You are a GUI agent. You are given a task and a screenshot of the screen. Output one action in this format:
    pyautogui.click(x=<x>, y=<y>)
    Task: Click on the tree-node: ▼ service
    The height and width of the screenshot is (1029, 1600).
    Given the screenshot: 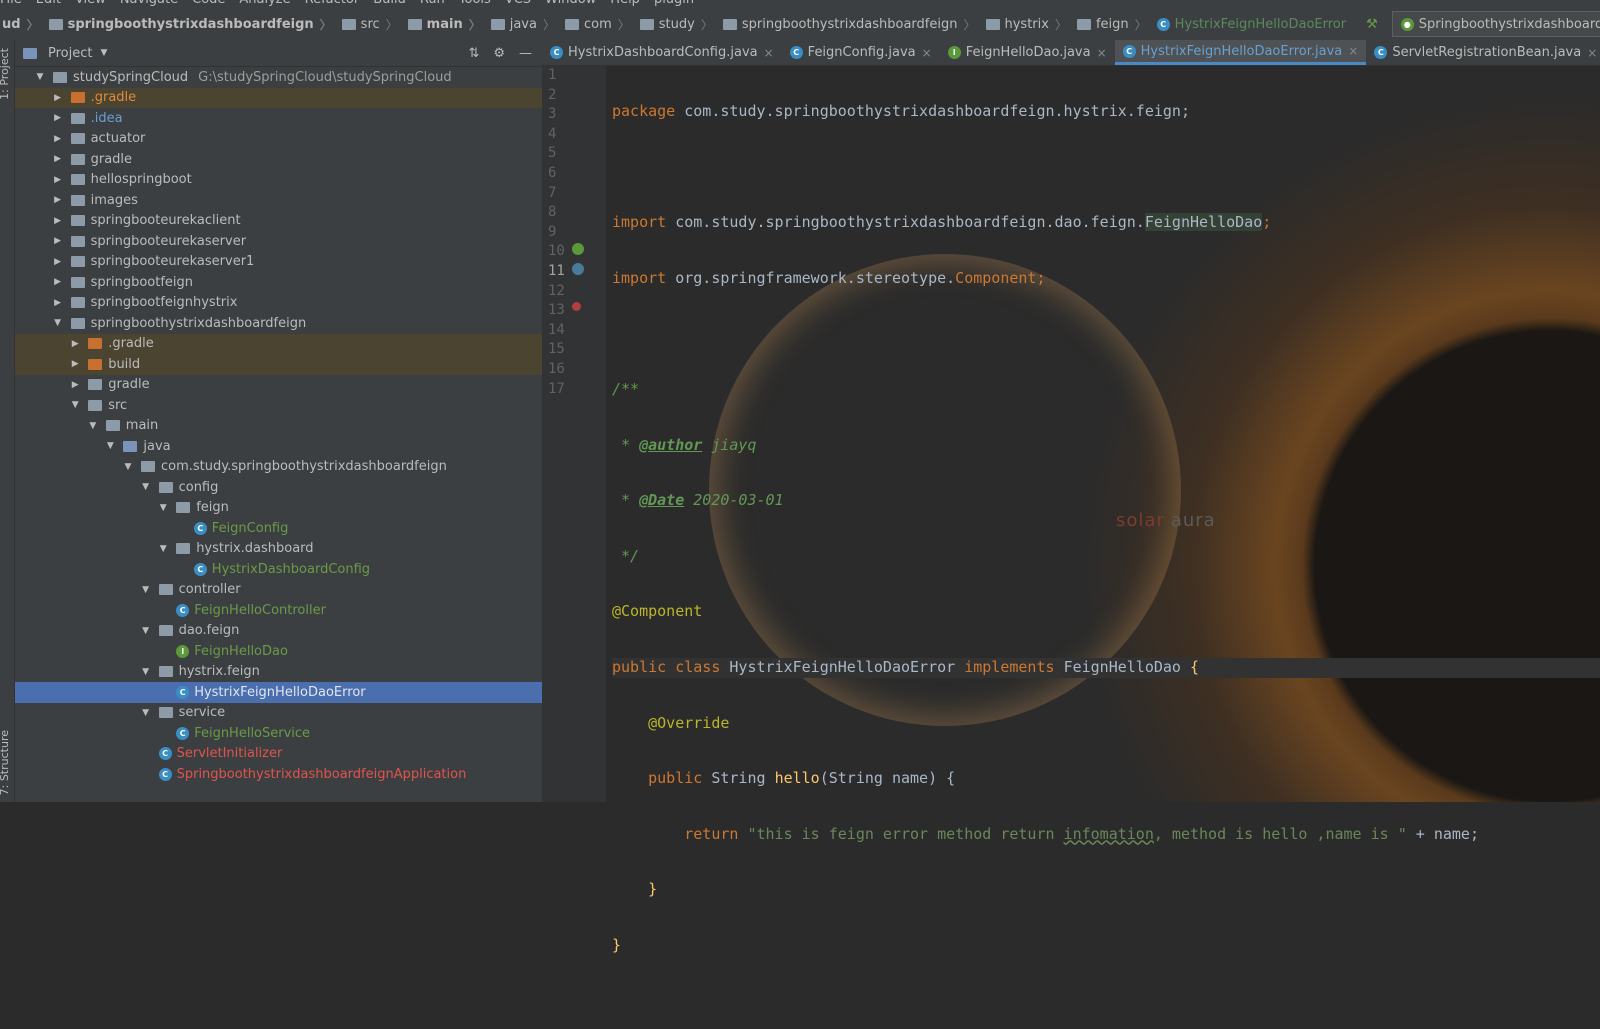 What is the action you would take?
    pyautogui.click(x=278, y=713)
    